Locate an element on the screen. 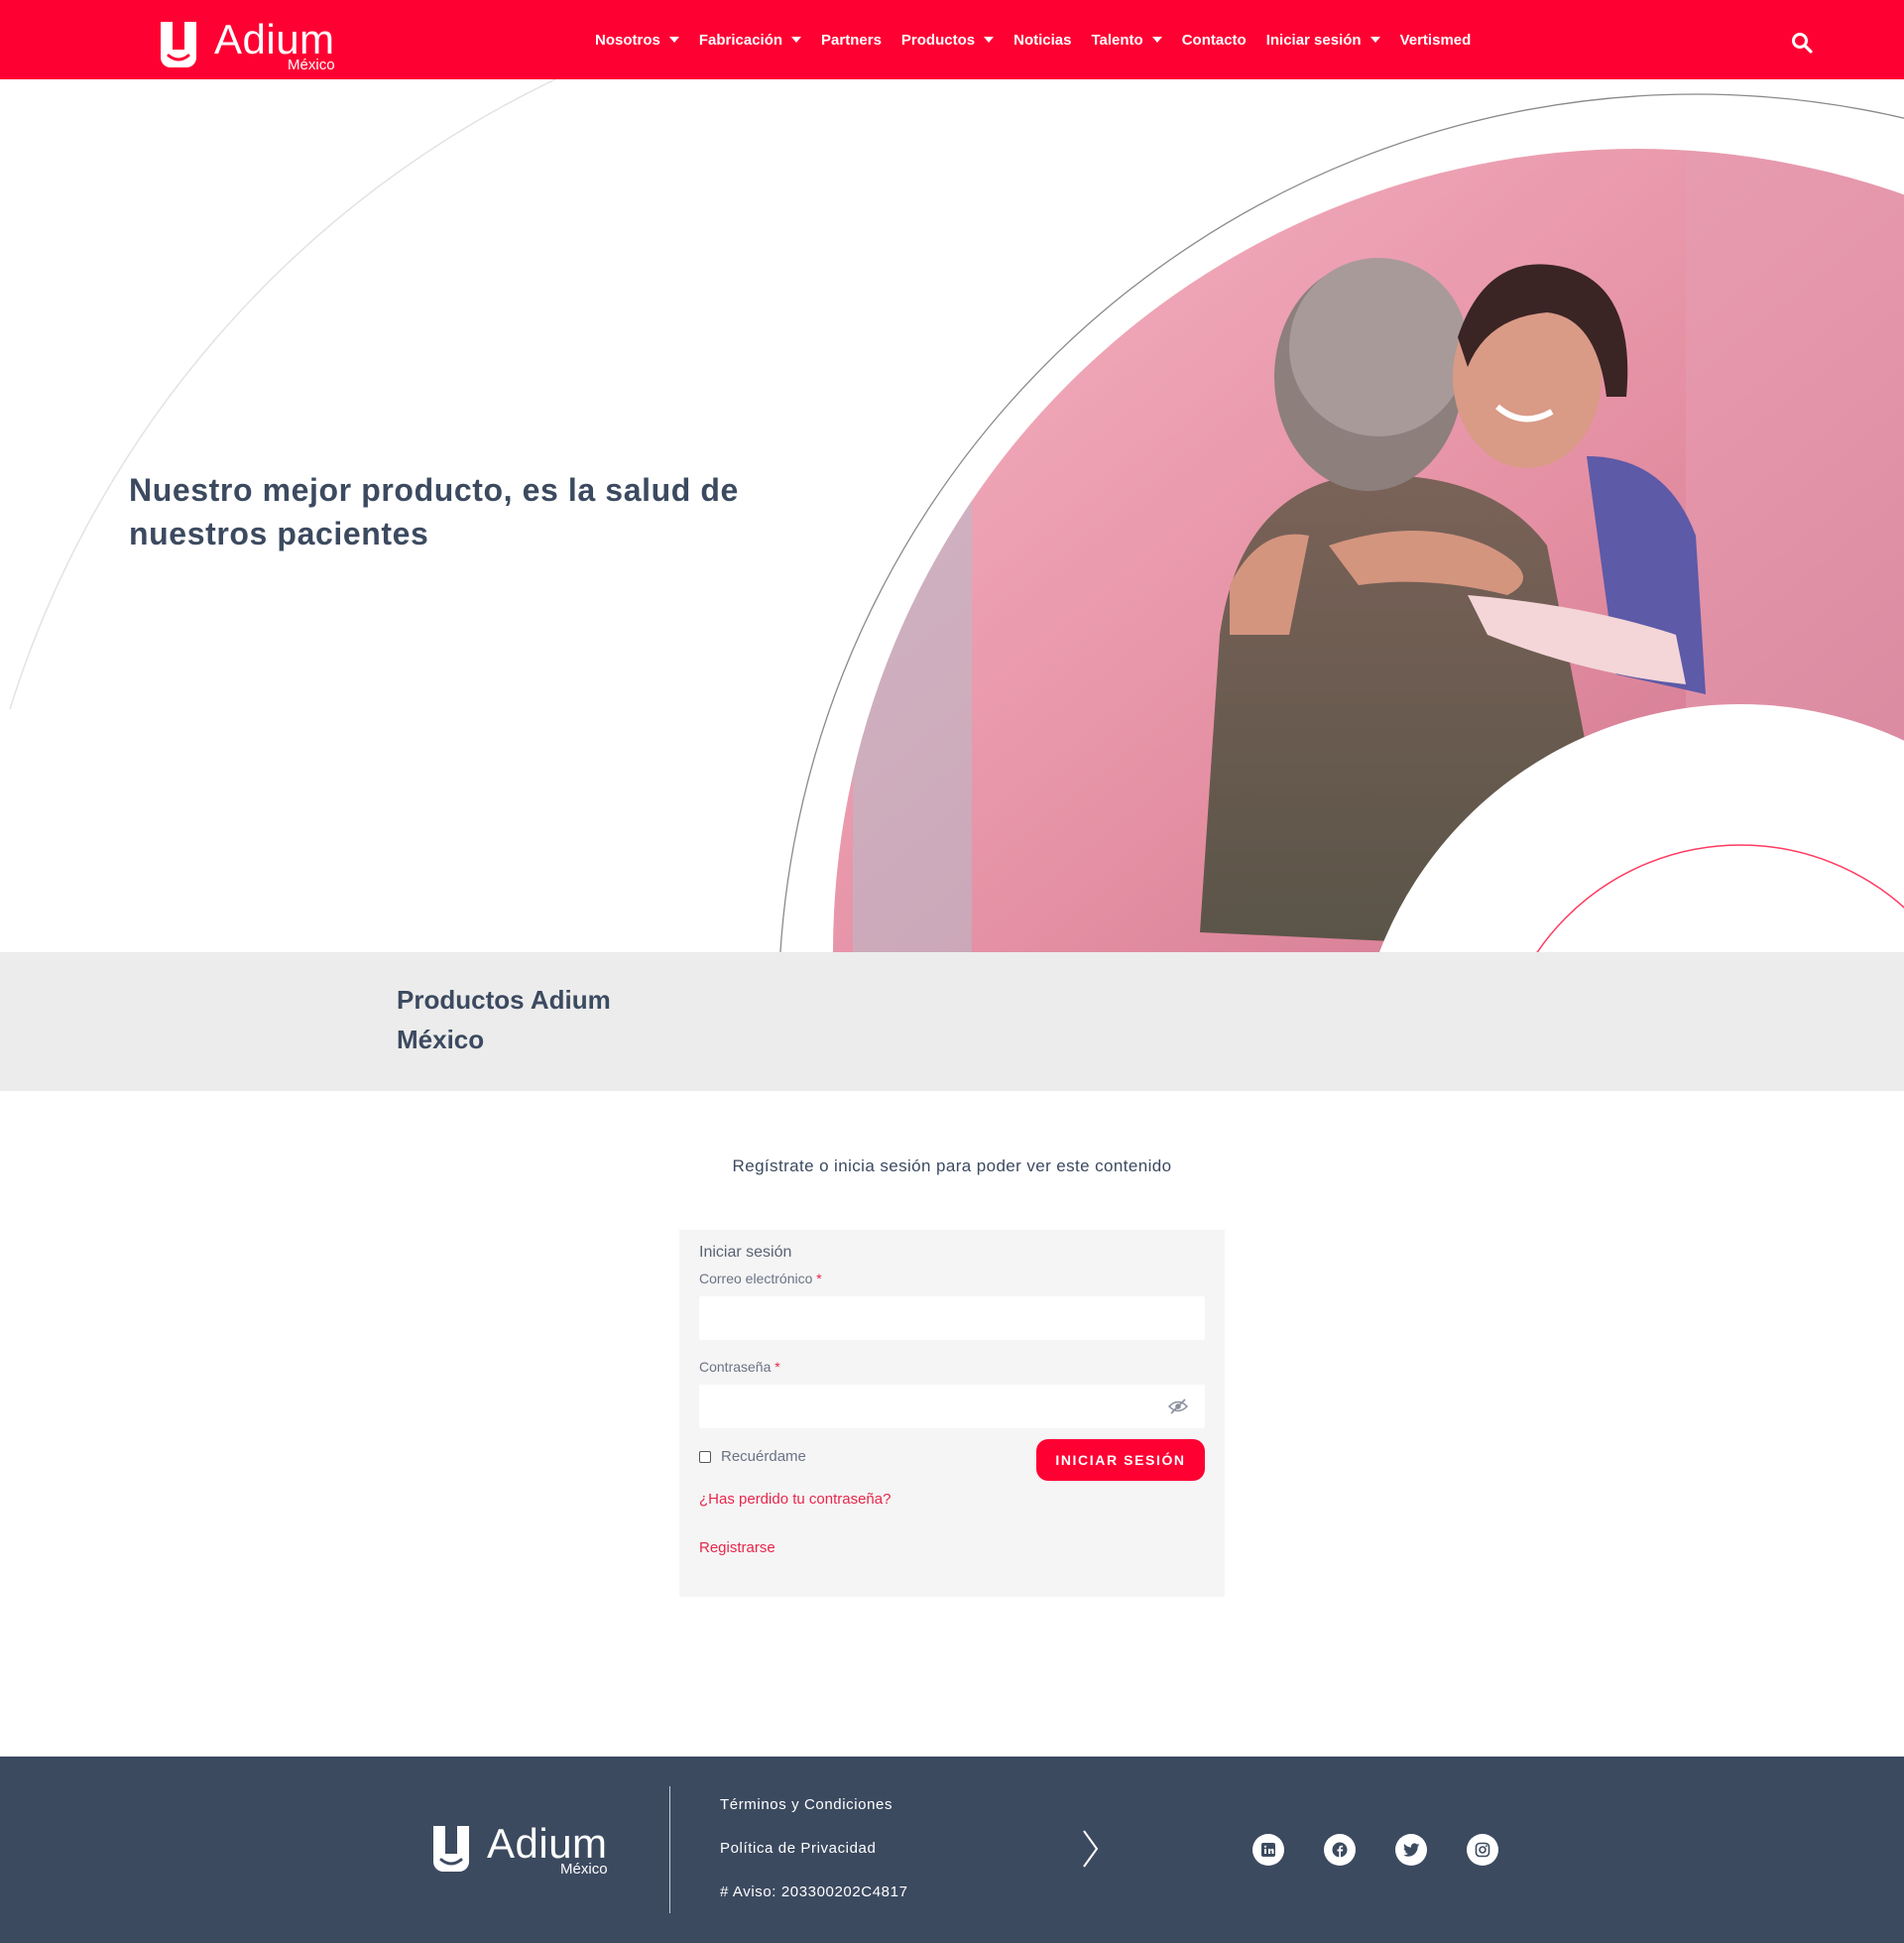  nav-item-noticias: Noticias is located at coordinates (1042, 40).